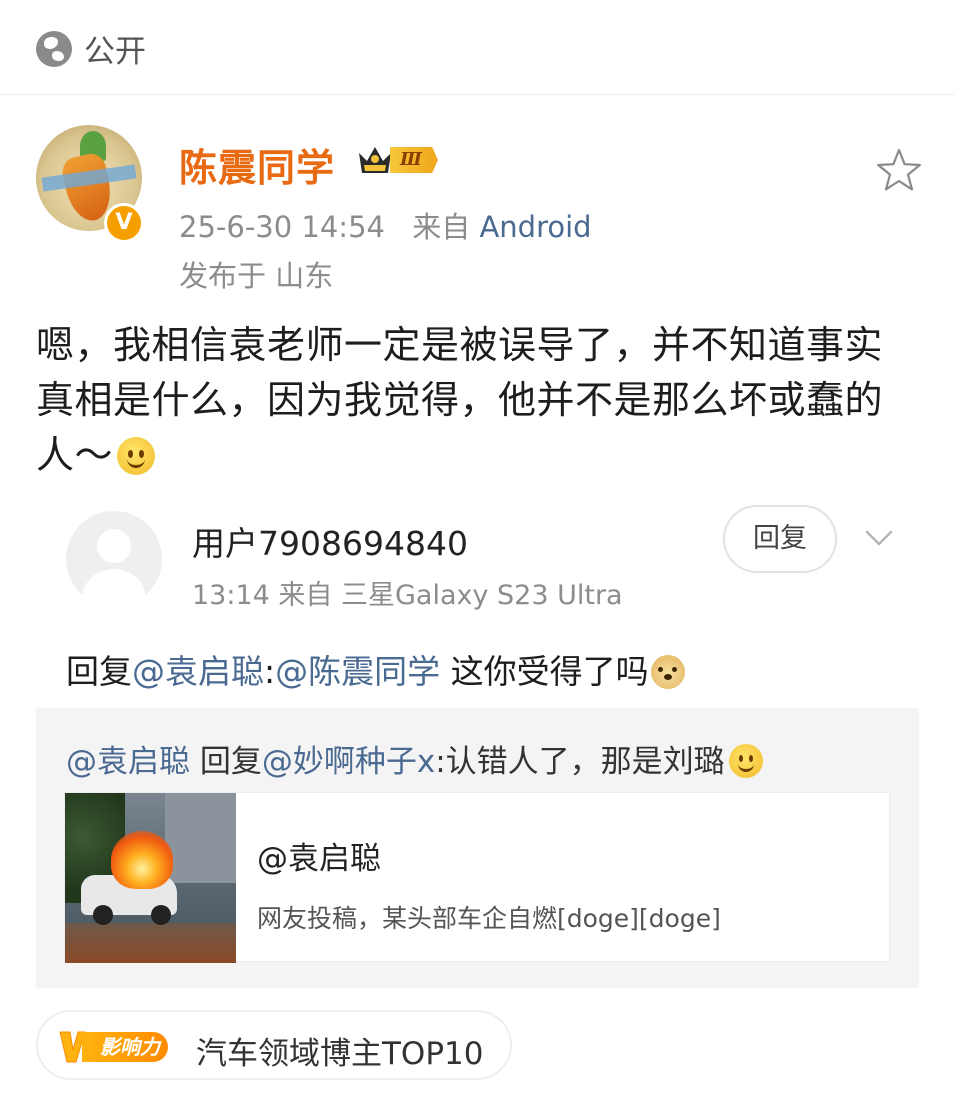 This screenshot has height=1098, width=954. Describe the element at coordinates (226, 762) in the screenshot. I see `quote-reply-word: 回复` at that location.